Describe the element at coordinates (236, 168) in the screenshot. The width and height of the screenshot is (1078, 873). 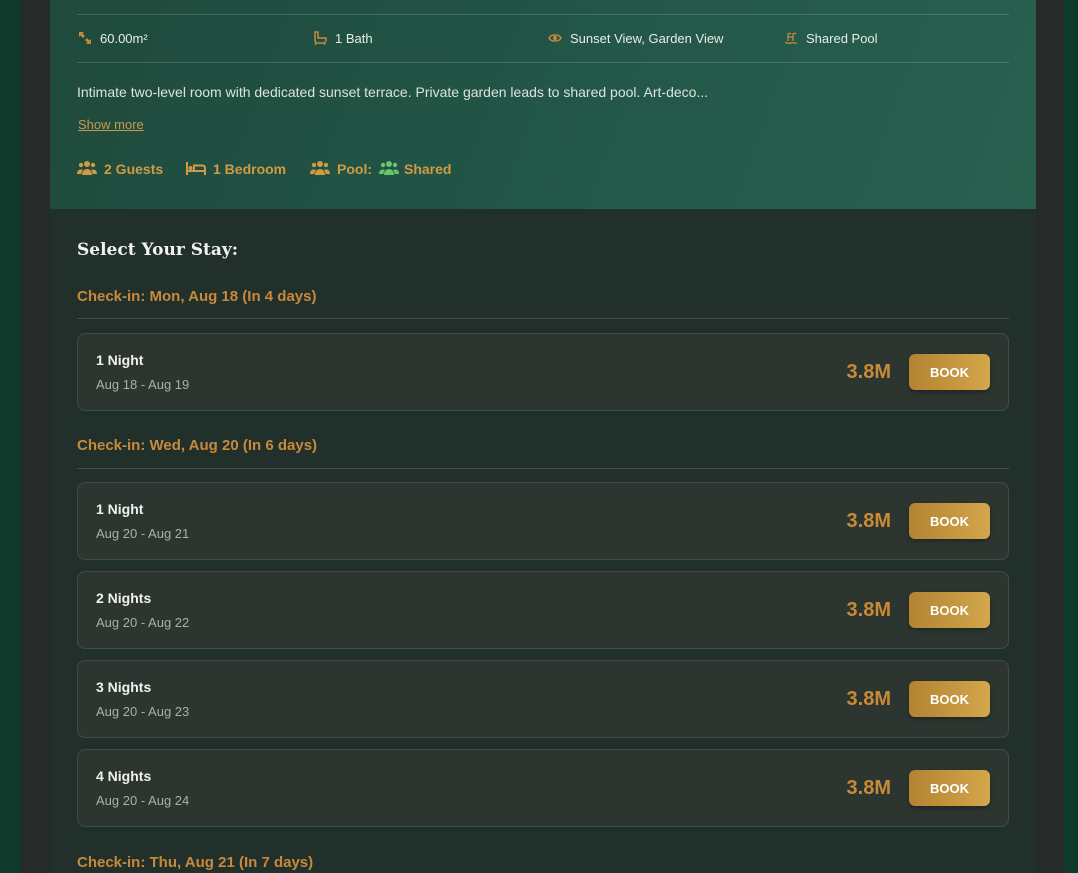
I see `bedroom-info: 1 Bedroom` at that location.